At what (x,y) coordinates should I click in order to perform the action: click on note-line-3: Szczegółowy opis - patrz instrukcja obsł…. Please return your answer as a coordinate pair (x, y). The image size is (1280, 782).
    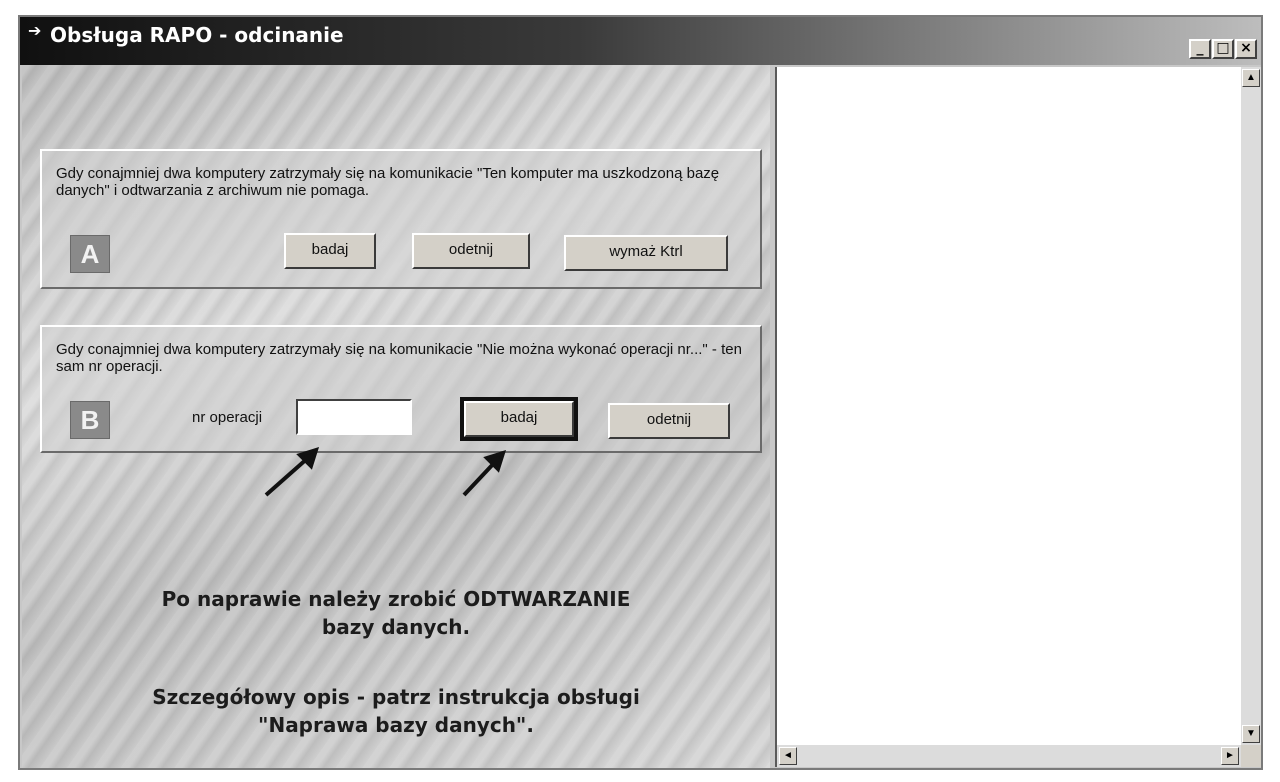
    Looking at the image, I should click on (396, 697).